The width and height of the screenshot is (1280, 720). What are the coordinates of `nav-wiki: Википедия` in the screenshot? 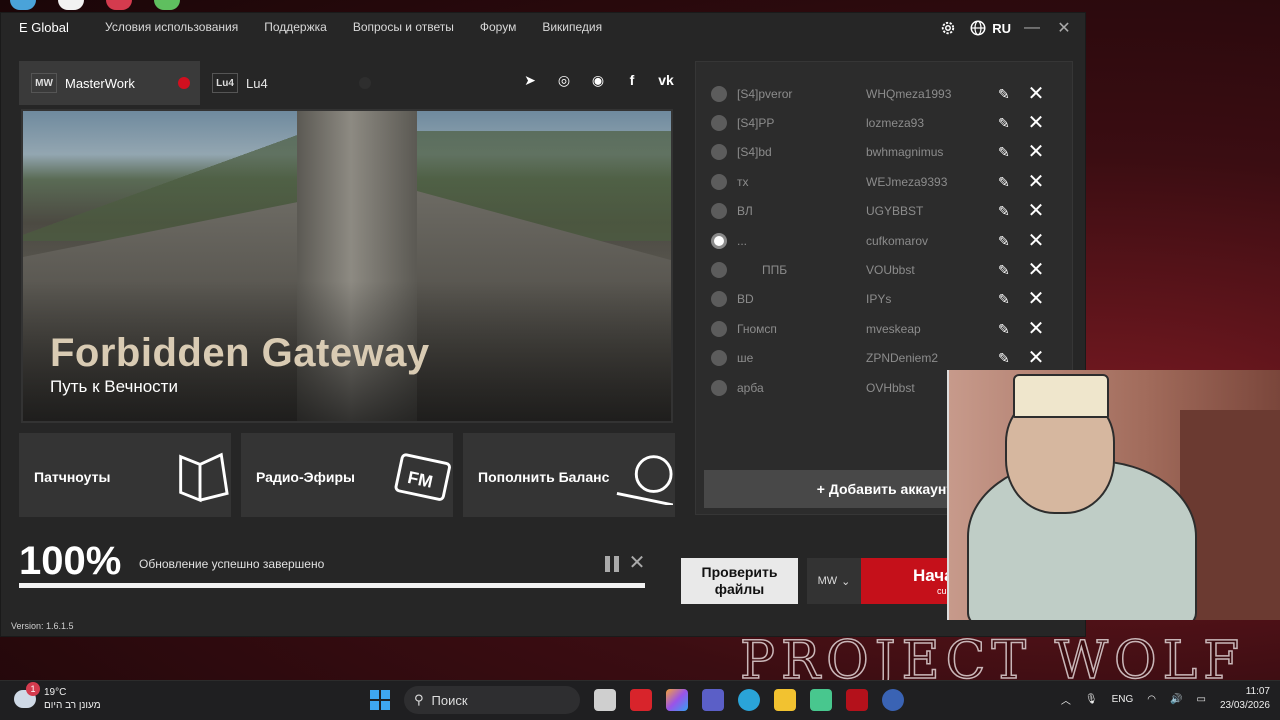 It's located at (572, 27).